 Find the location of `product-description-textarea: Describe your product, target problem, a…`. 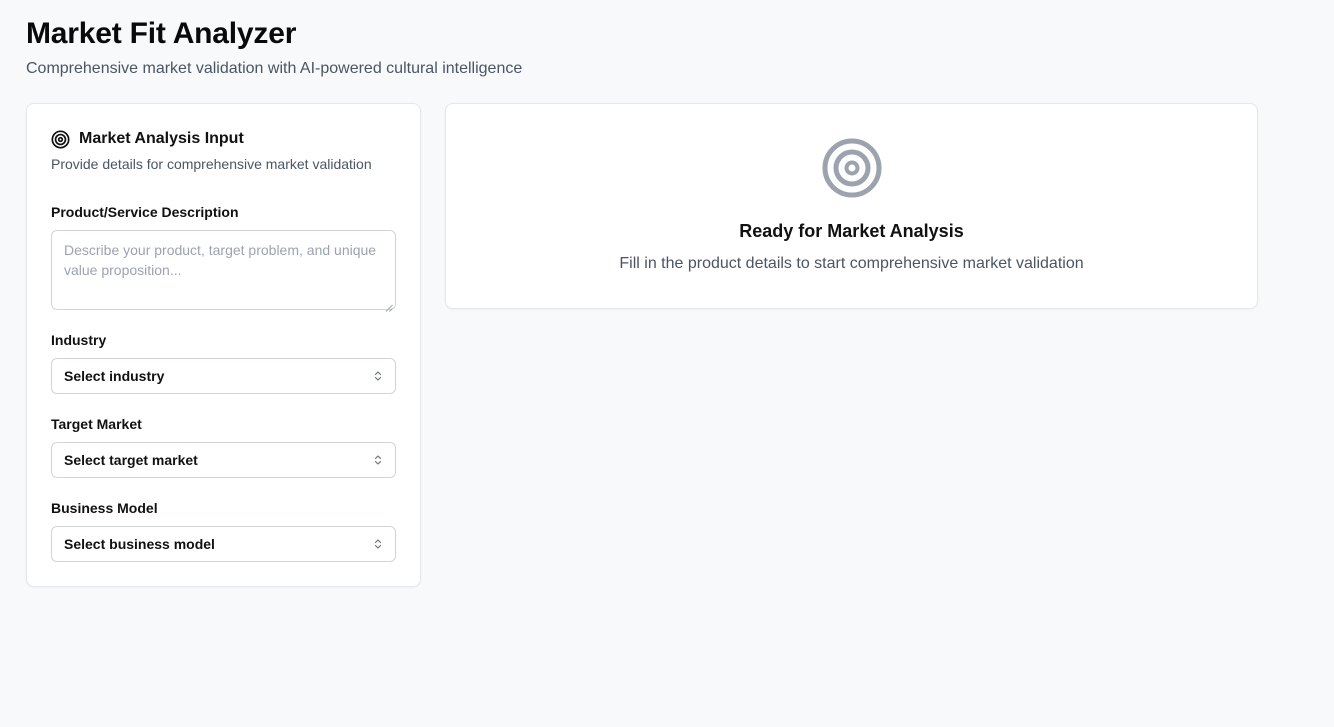

product-description-textarea: Describe your product, target problem, a… is located at coordinates (223, 271).